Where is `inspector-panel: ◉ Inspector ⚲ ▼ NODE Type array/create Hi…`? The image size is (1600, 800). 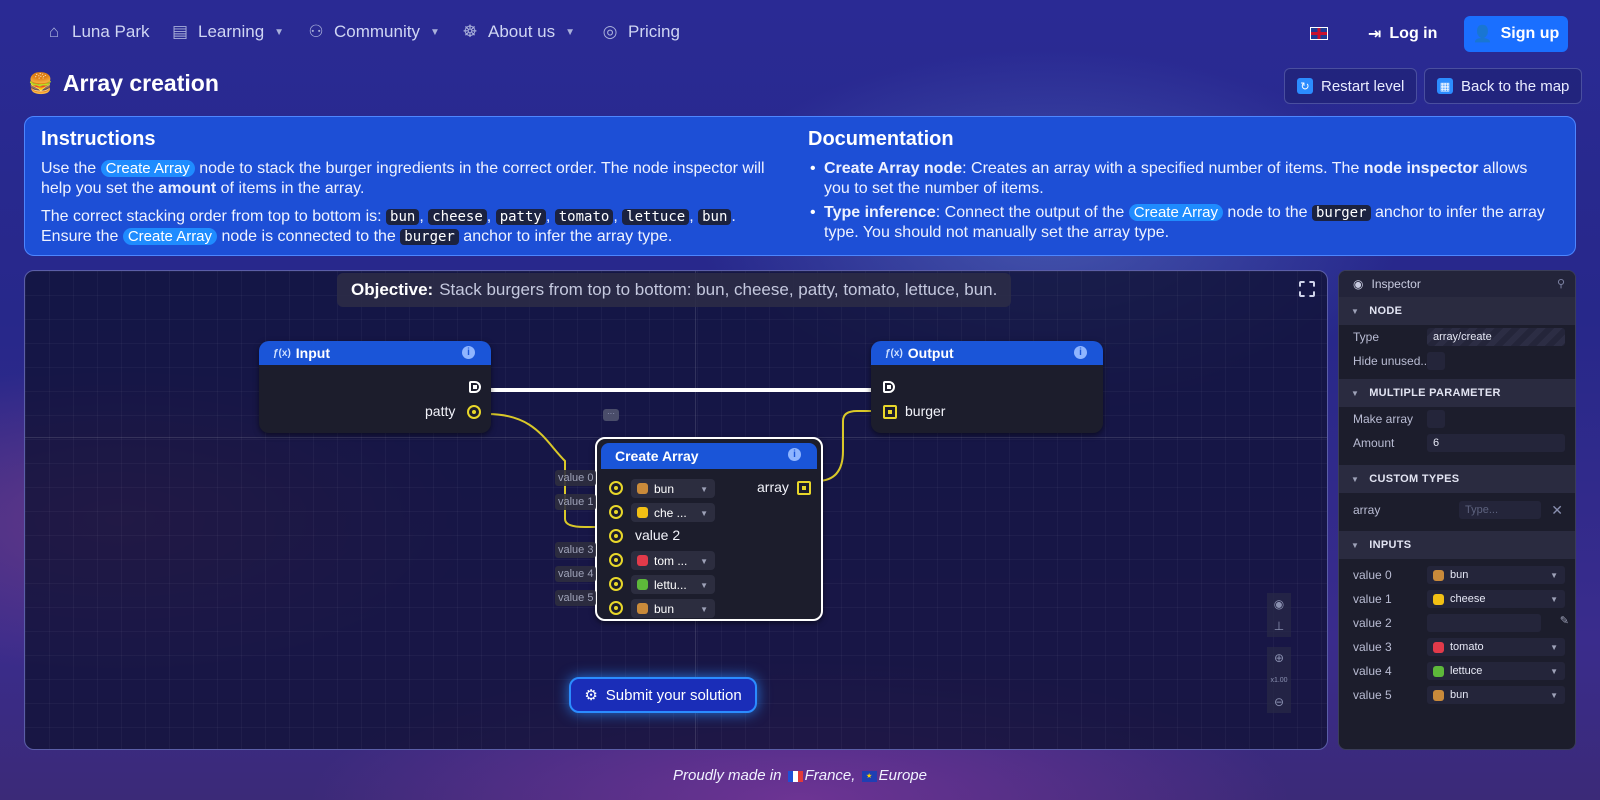
inspector-panel: ◉ Inspector ⚲ ▼ NODE Type array/create Hi… is located at coordinates (1457, 510).